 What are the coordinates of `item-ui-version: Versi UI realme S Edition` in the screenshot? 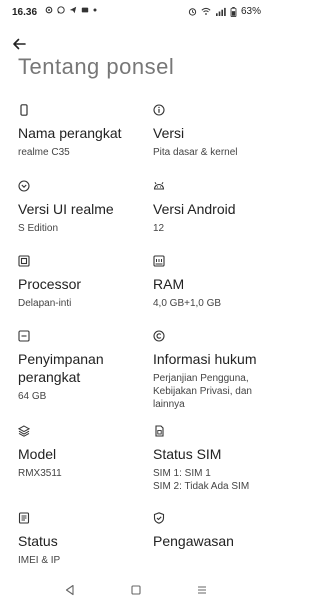 It's located at (78, 207).